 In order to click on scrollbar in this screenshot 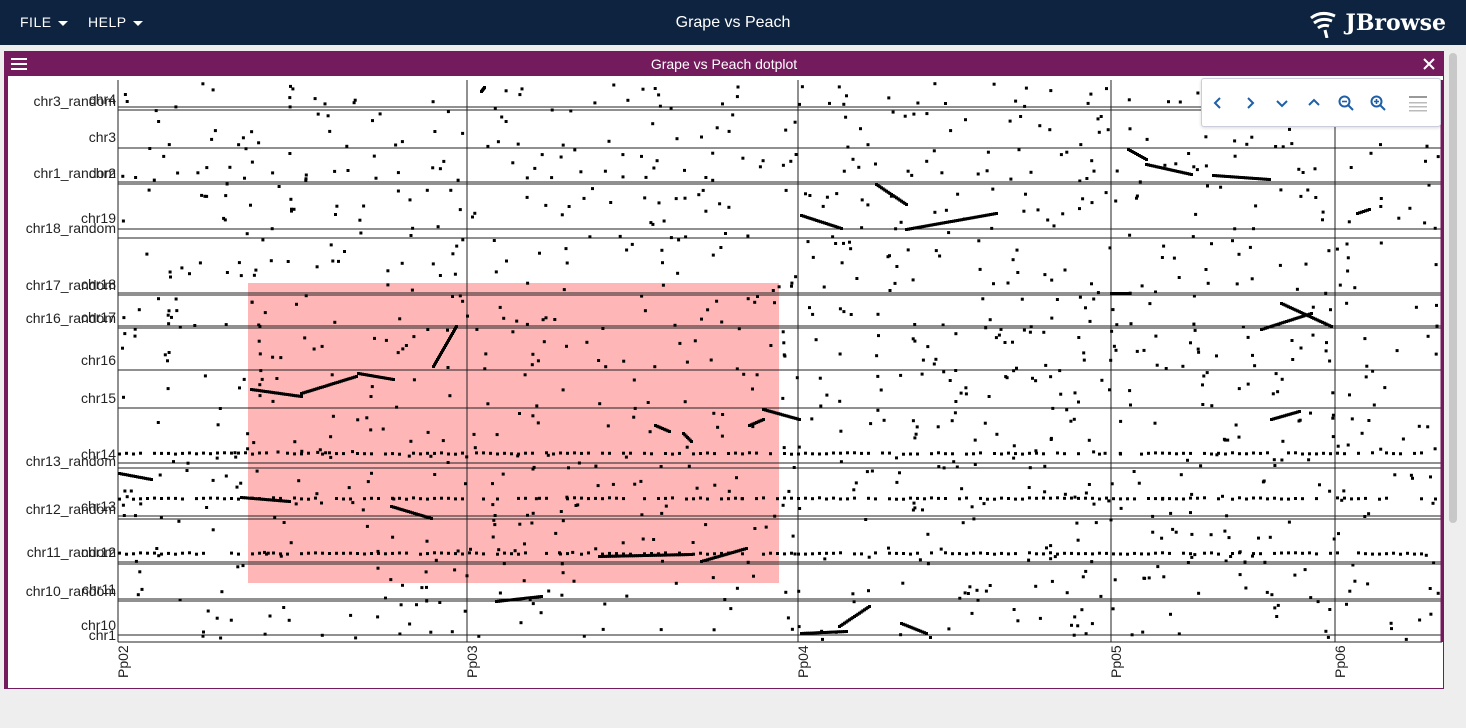, I will do `click(1453, 370)`.